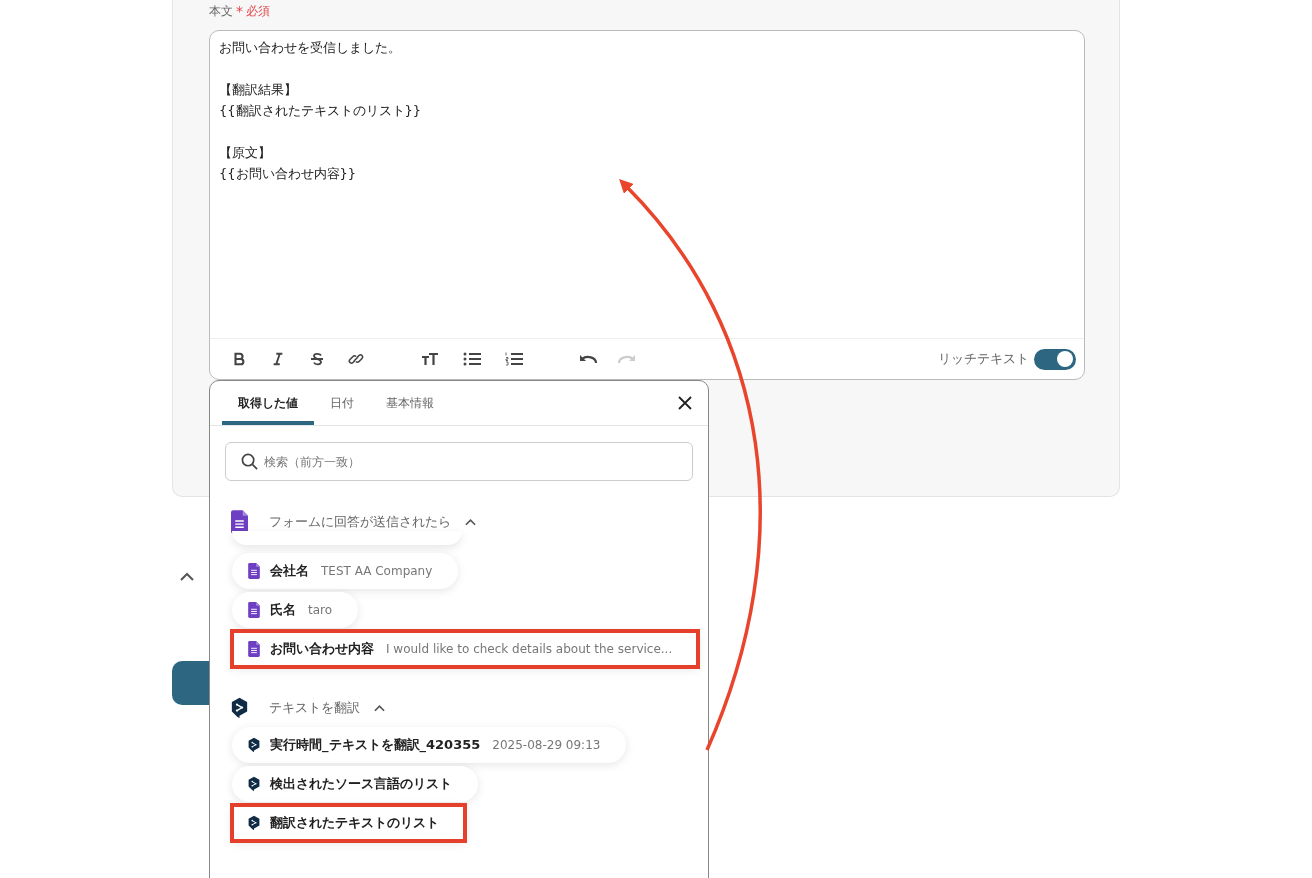 The width and height of the screenshot is (1312, 878). What do you see at coordinates (268, 403) in the screenshot?
I see `picker-tab: 取得した値` at bounding box center [268, 403].